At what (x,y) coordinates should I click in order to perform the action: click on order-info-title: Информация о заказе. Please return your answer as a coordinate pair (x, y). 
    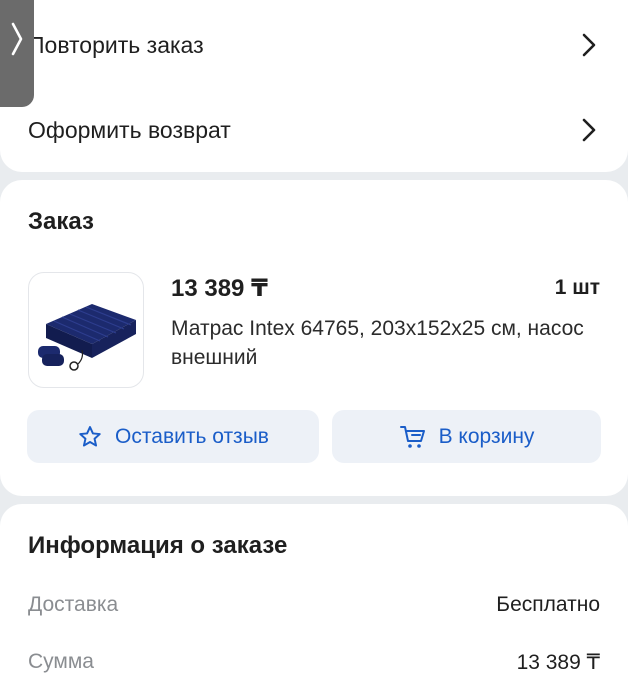
    Looking at the image, I should click on (158, 545).